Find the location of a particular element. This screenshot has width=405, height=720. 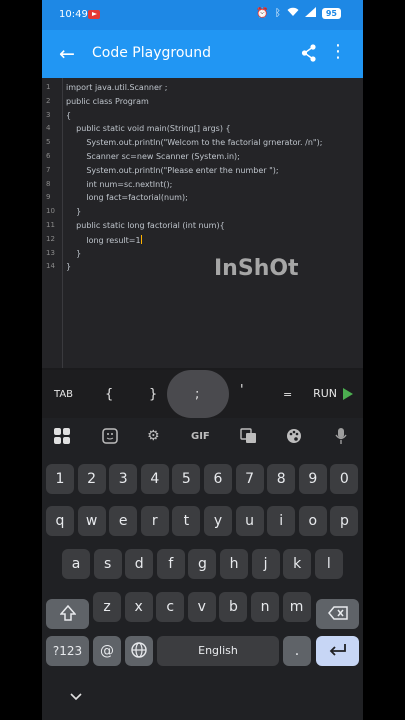

code-line: 2 public class Program is located at coordinates (202, 102).